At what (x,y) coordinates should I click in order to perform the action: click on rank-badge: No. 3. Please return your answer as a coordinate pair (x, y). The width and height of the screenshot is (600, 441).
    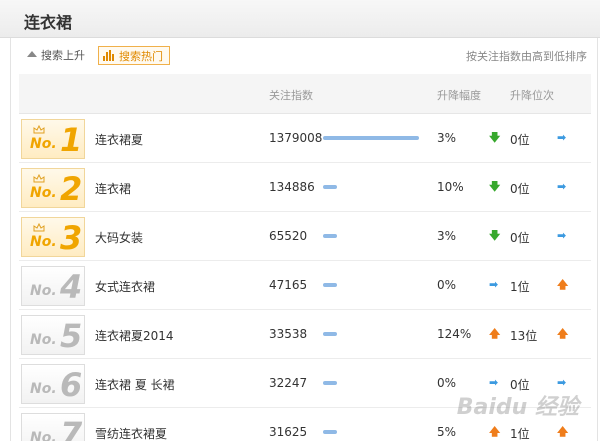
    Looking at the image, I should click on (53, 237).